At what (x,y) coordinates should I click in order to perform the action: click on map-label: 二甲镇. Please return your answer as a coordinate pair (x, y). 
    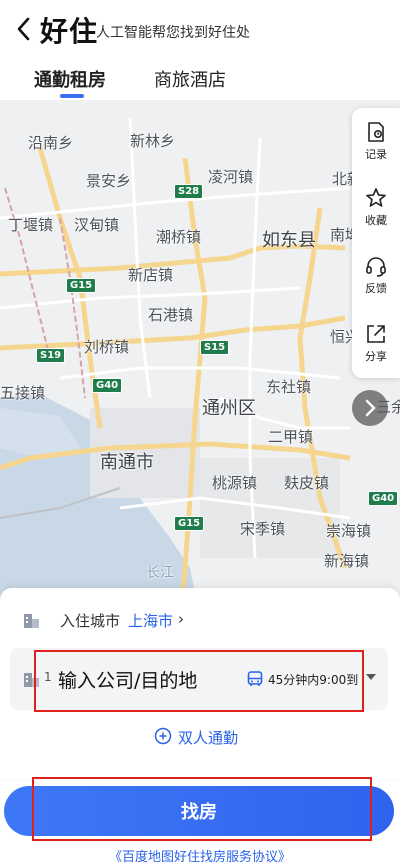
    Looking at the image, I should click on (291, 437).